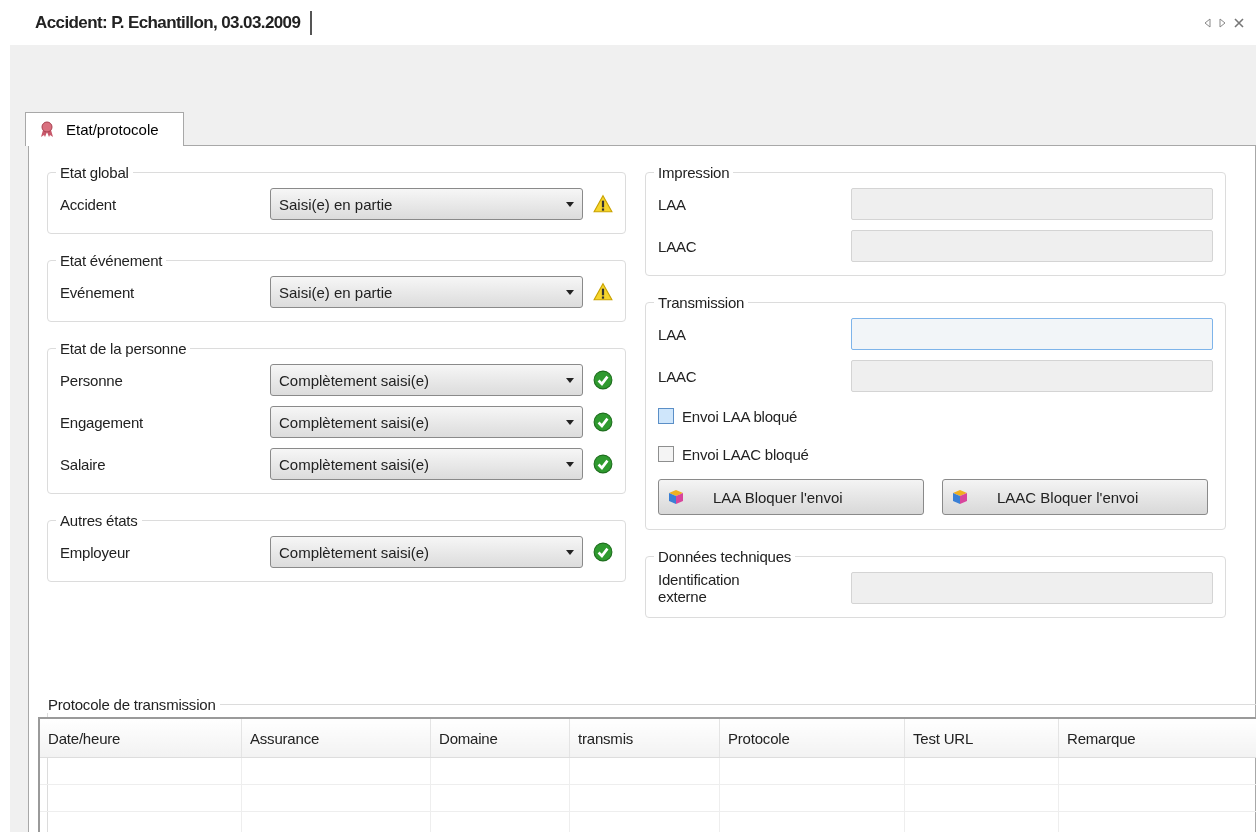 The image size is (1256, 832). I want to click on group-title: Transmission, so click(701, 302).